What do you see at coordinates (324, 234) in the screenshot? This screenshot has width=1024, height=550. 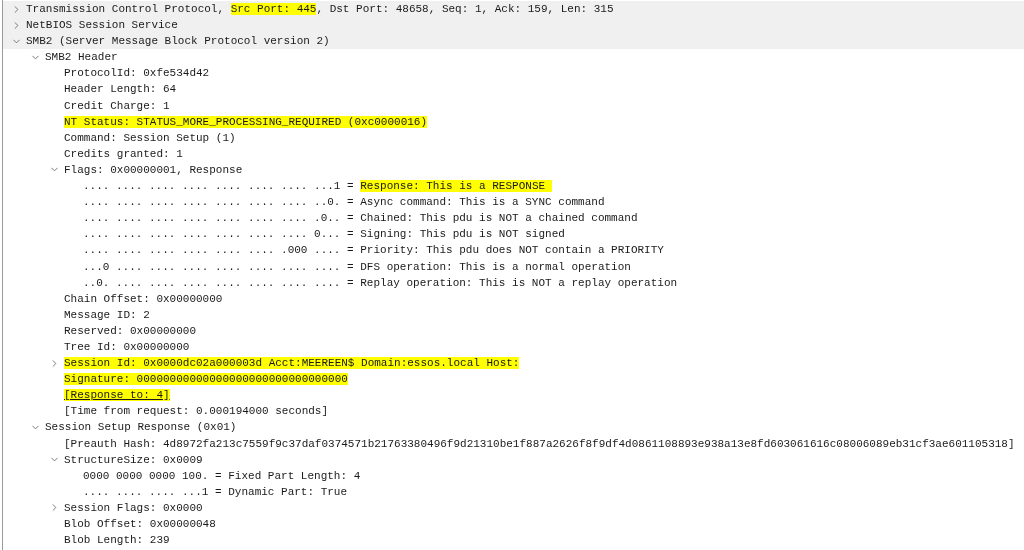 I see `tree-item-text: .... .... .... .... .... .... .... 0... = Signing: This pdu is NOT signed` at bounding box center [324, 234].